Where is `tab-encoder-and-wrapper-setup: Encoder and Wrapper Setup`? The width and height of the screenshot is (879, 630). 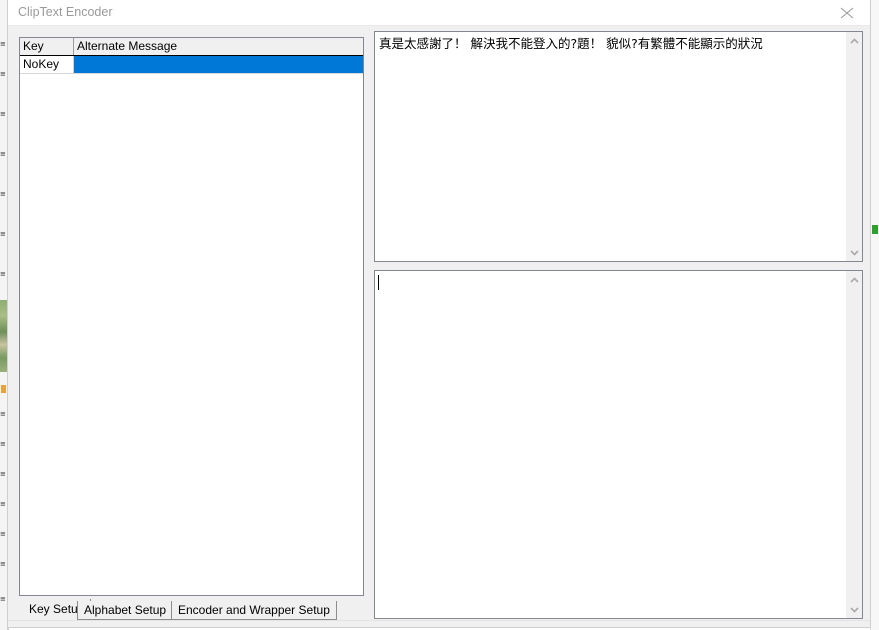
tab-encoder-and-wrapper-setup: Encoder and Wrapper Setup is located at coordinates (254, 610).